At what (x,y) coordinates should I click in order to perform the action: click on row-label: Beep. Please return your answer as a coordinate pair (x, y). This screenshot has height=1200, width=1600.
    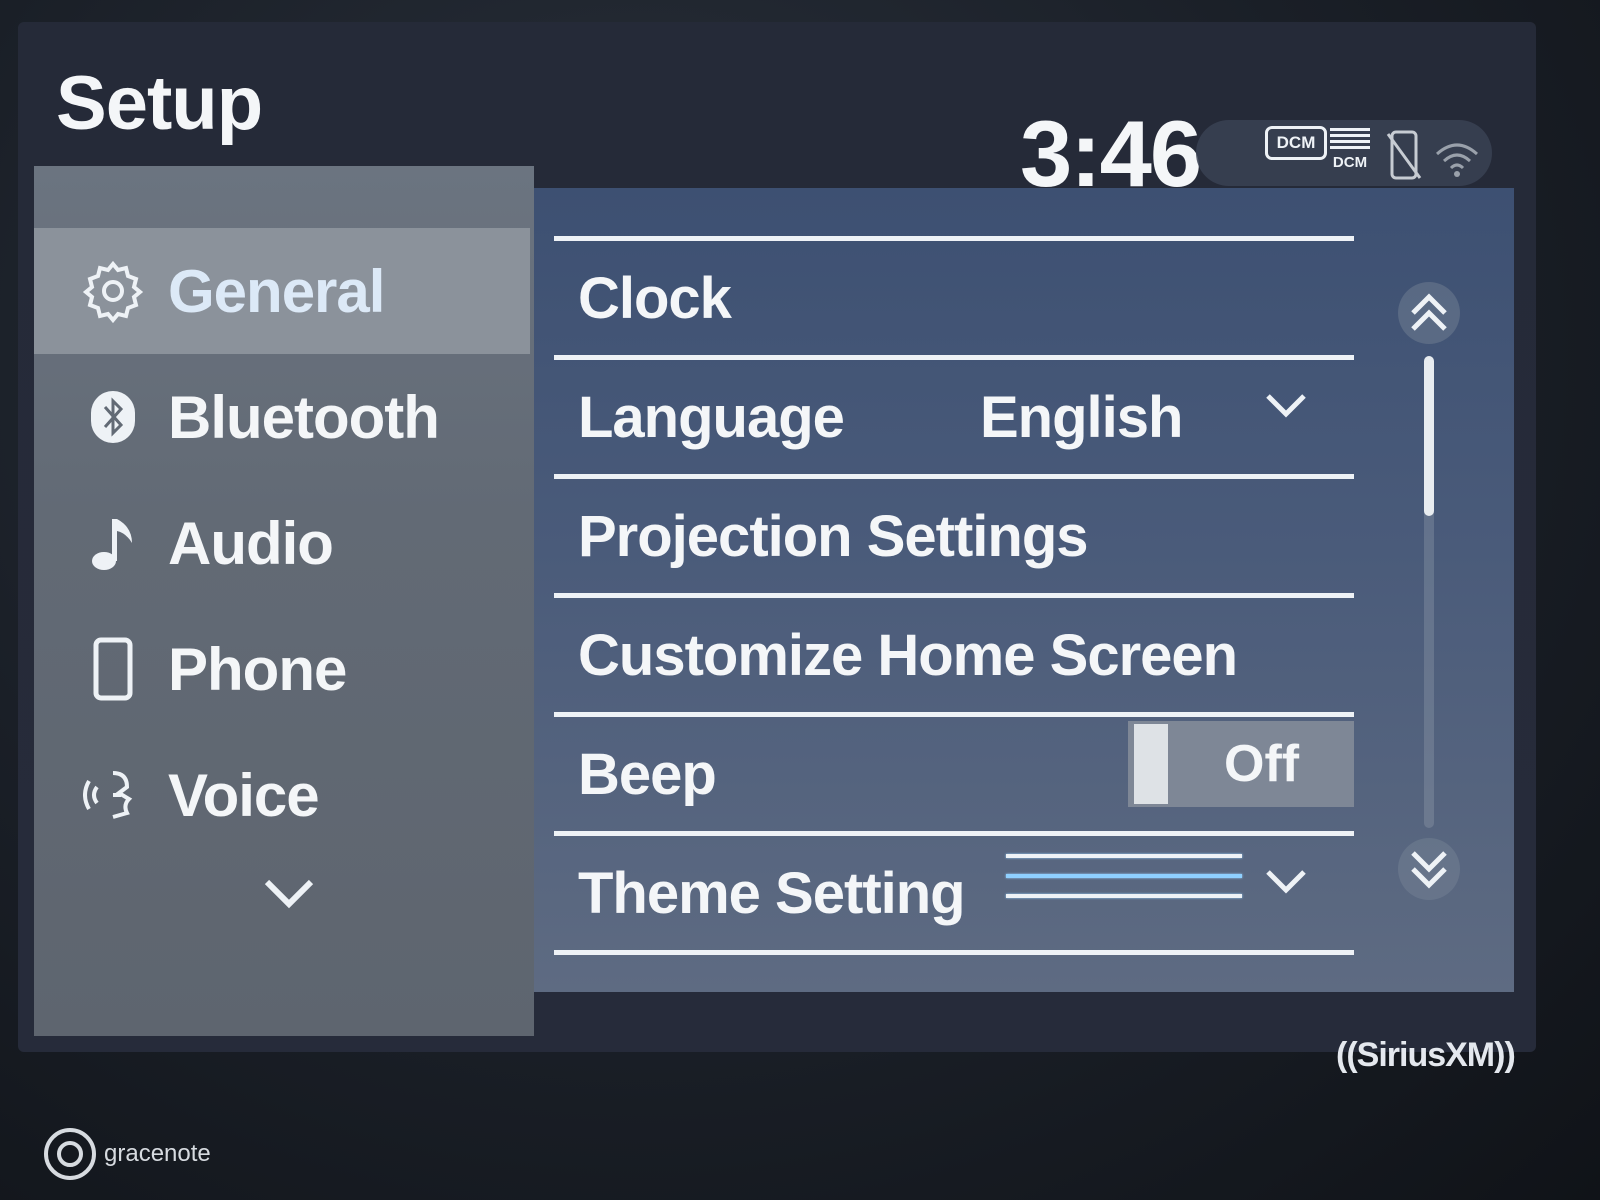
    Looking at the image, I should click on (647, 774).